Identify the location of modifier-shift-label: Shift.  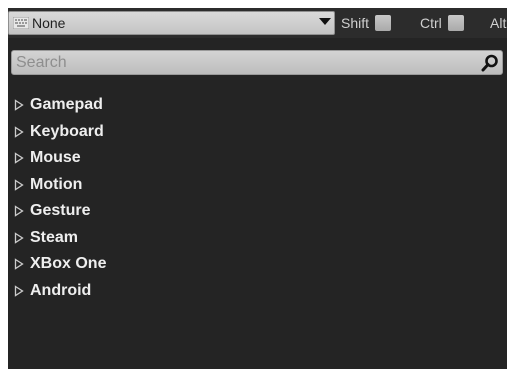
(355, 23).